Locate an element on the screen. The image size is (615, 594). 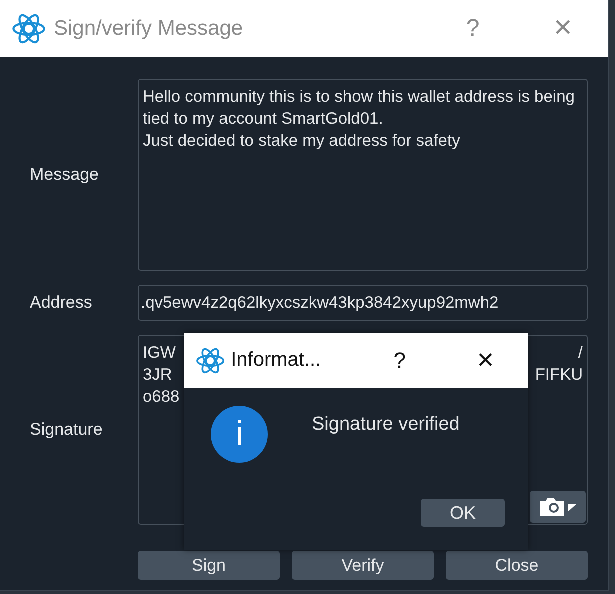
info-icon: i is located at coordinates (239, 434).